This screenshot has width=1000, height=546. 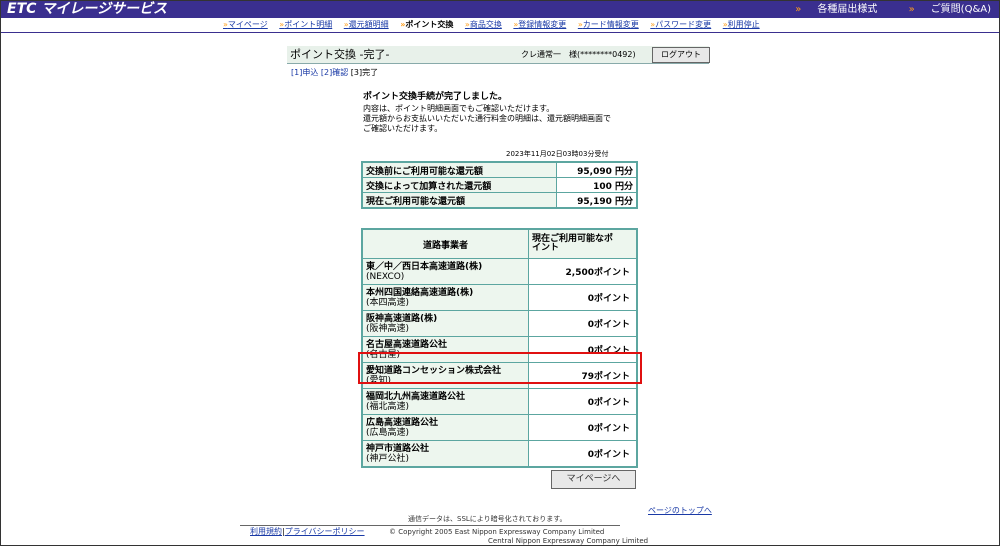 What do you see at coordinates (483, 24) in the screenshot?
I see `nav-goods-exchange: »商品交換` at bounding box center [483, 24].